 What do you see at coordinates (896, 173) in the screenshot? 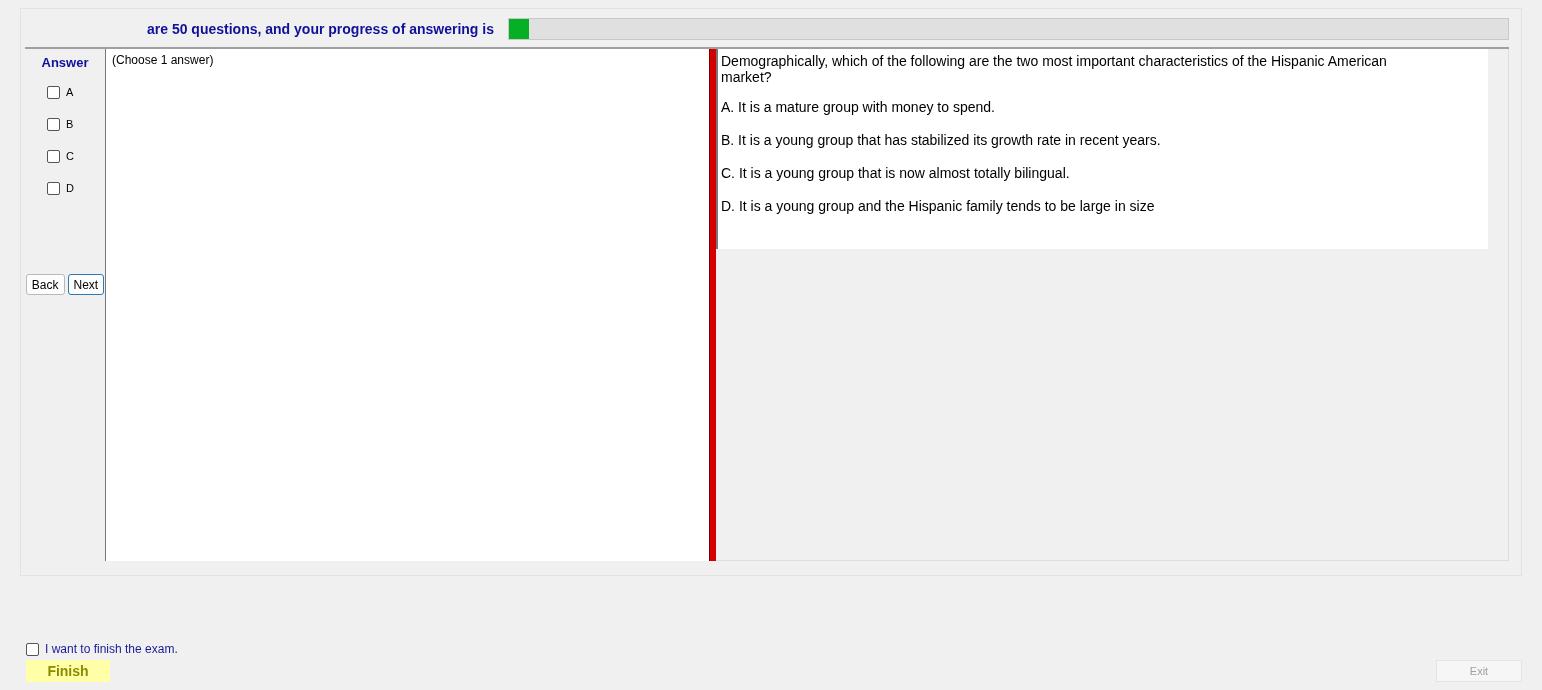
I see `choice-text: C. It is a young group that is now almost totally bilingual.` at bounding box center [896, 173].